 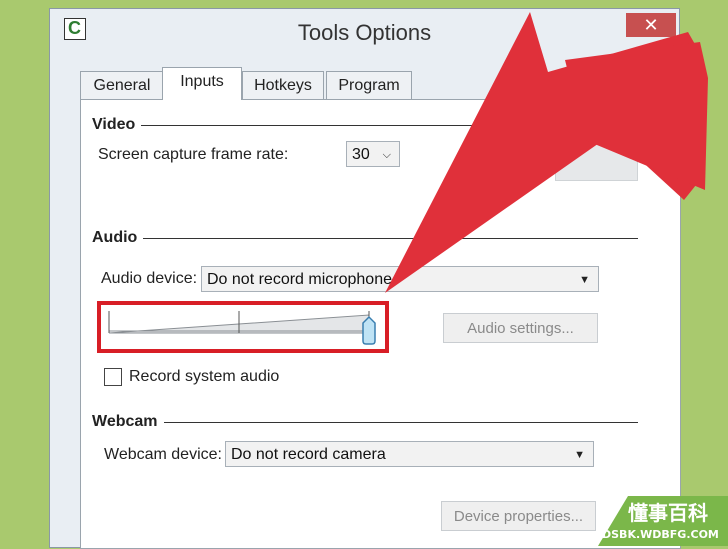 I want to click on video-heading: Video, so click(x=117, y=125).